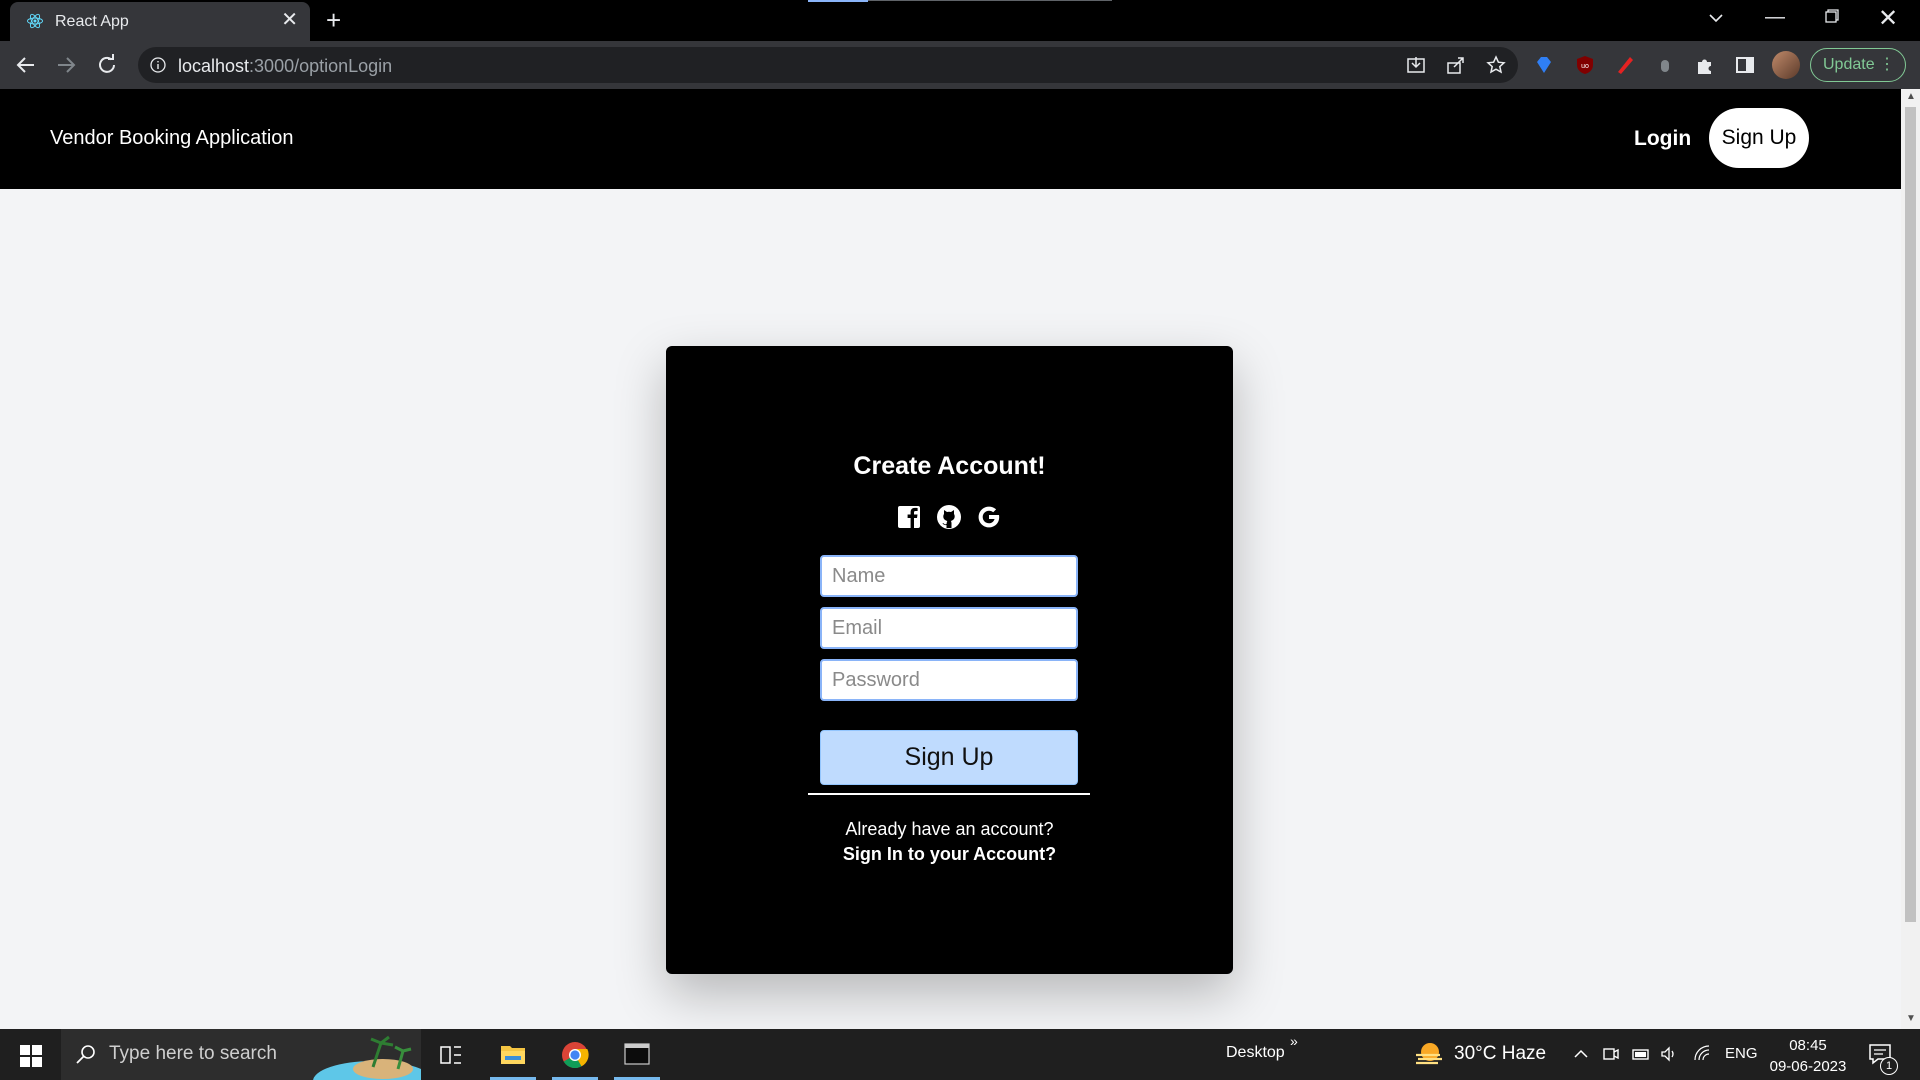 The image size is (1920, 1080). I want to click on info-icon, so click(158, 65).